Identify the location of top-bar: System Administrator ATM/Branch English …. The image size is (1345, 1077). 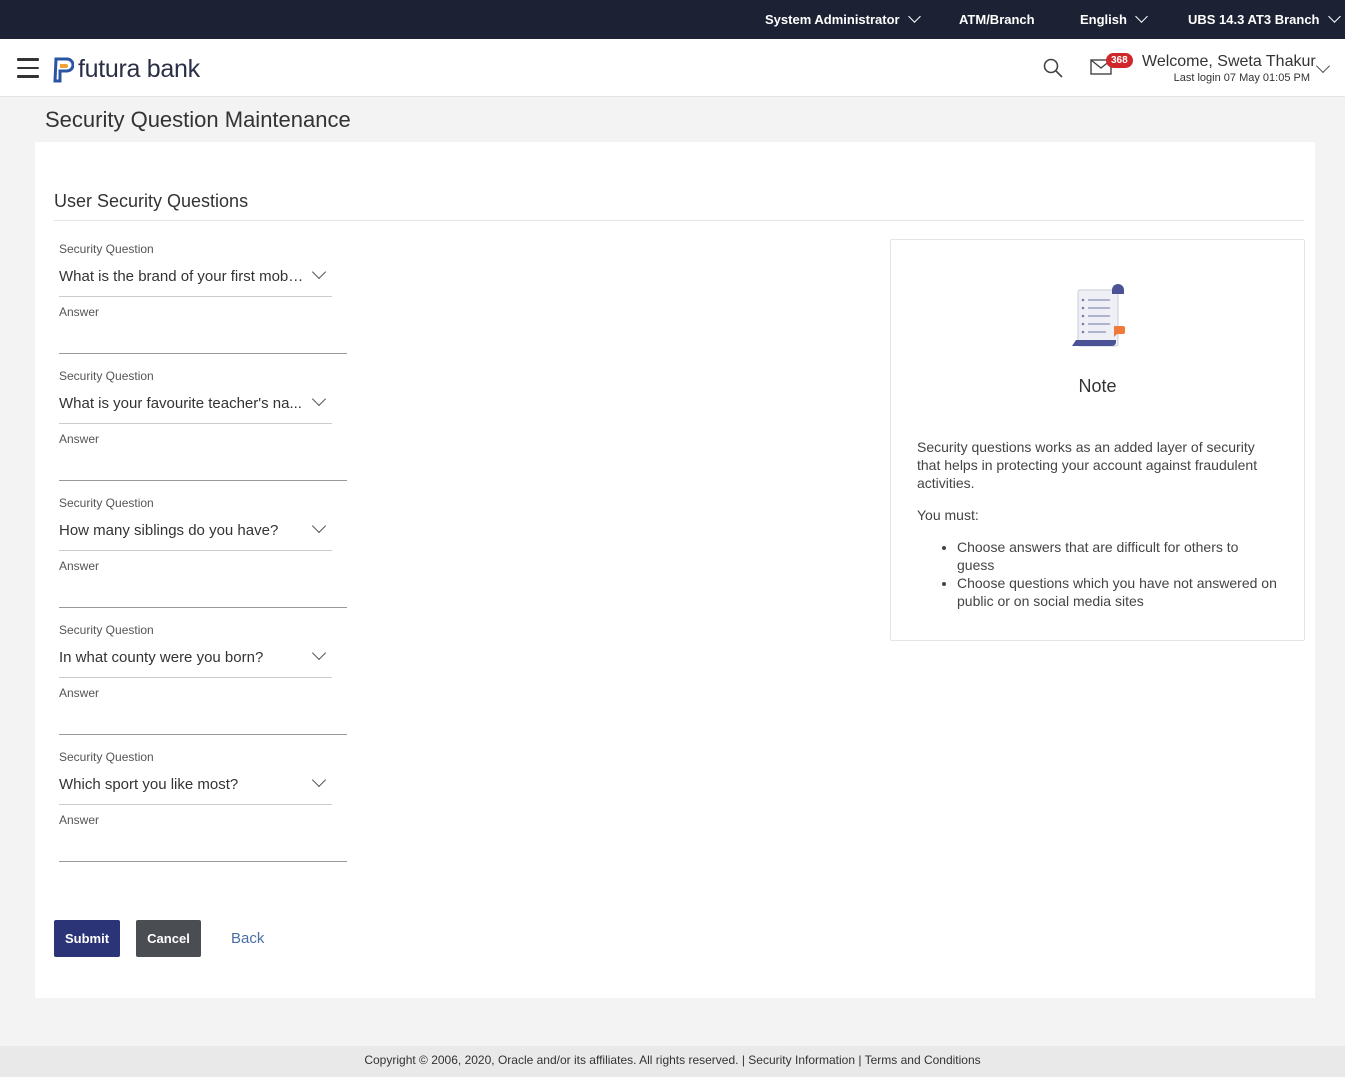
(672, 19).